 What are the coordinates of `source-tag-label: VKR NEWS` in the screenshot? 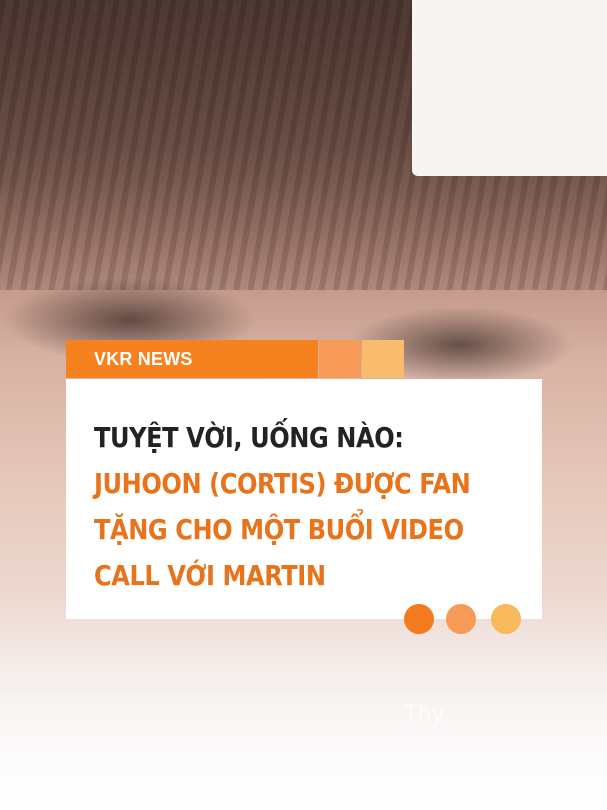 It's located at (143, 358).